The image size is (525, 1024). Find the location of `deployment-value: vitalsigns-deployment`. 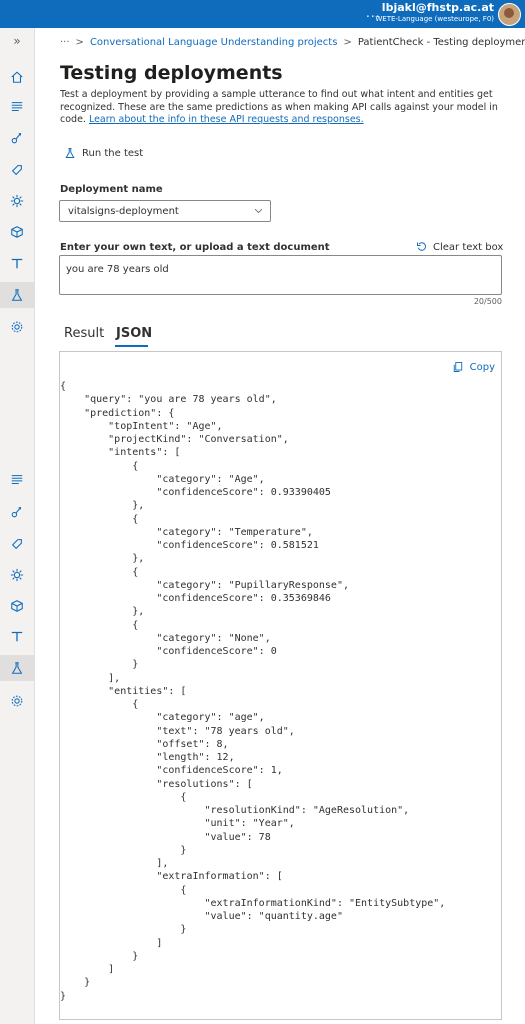

deployment-value: vitalsigns-deployment is located at coordinates (123, 211).